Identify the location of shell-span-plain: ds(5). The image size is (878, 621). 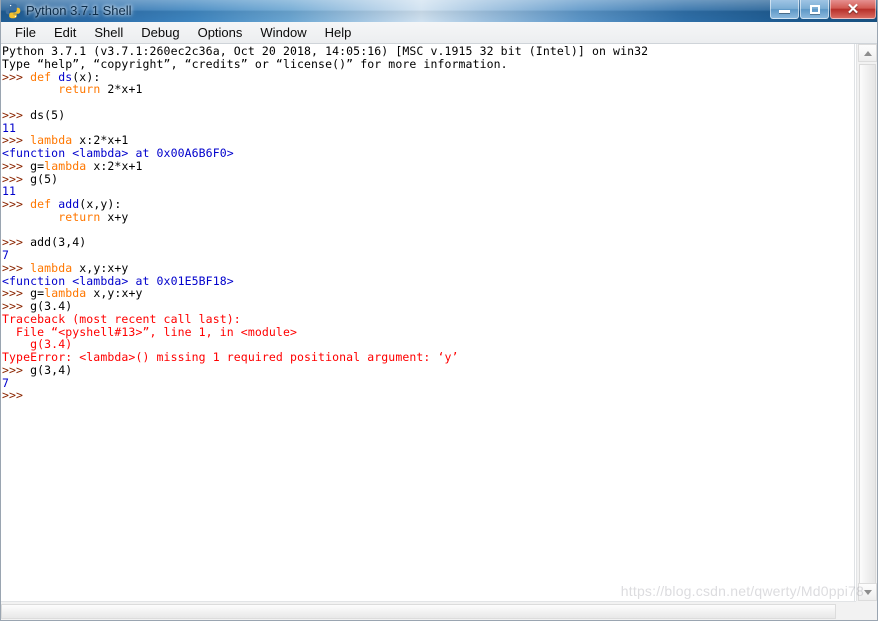
(48, 114).